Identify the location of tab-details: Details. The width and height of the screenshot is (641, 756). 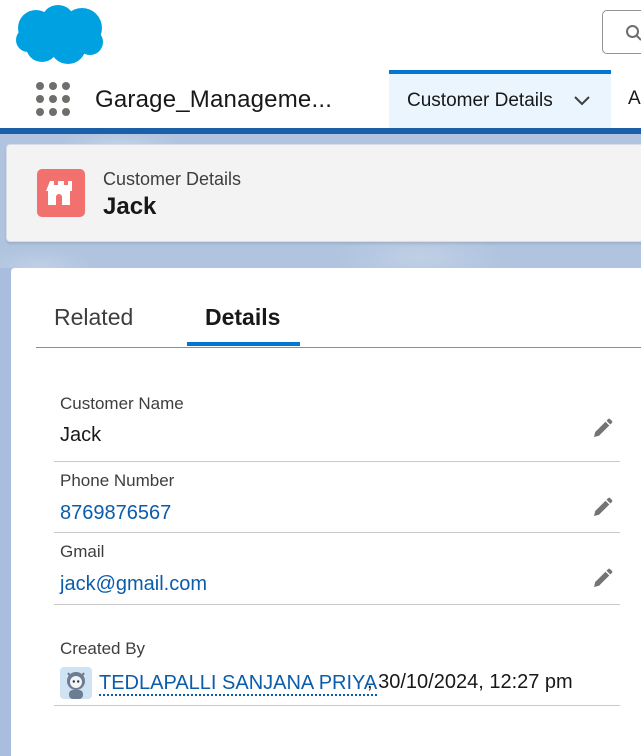
(242, 317).